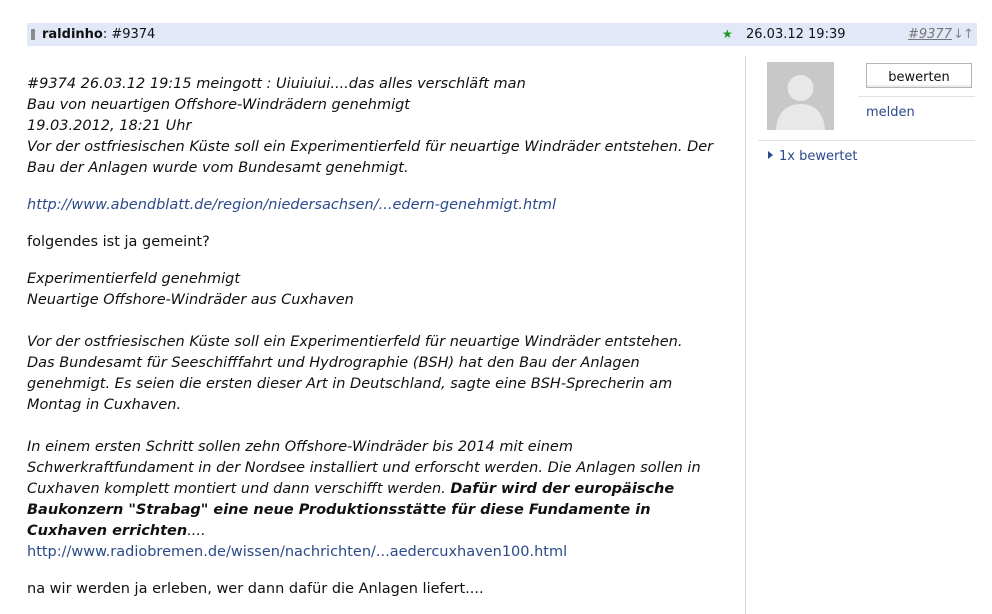 The width and height of the screenshot is (992, 614). Describe the element at coordinates (384, 405) in the screenshot. I see `article-paragraph-line: Montag in Cuxhaven.` at that location.